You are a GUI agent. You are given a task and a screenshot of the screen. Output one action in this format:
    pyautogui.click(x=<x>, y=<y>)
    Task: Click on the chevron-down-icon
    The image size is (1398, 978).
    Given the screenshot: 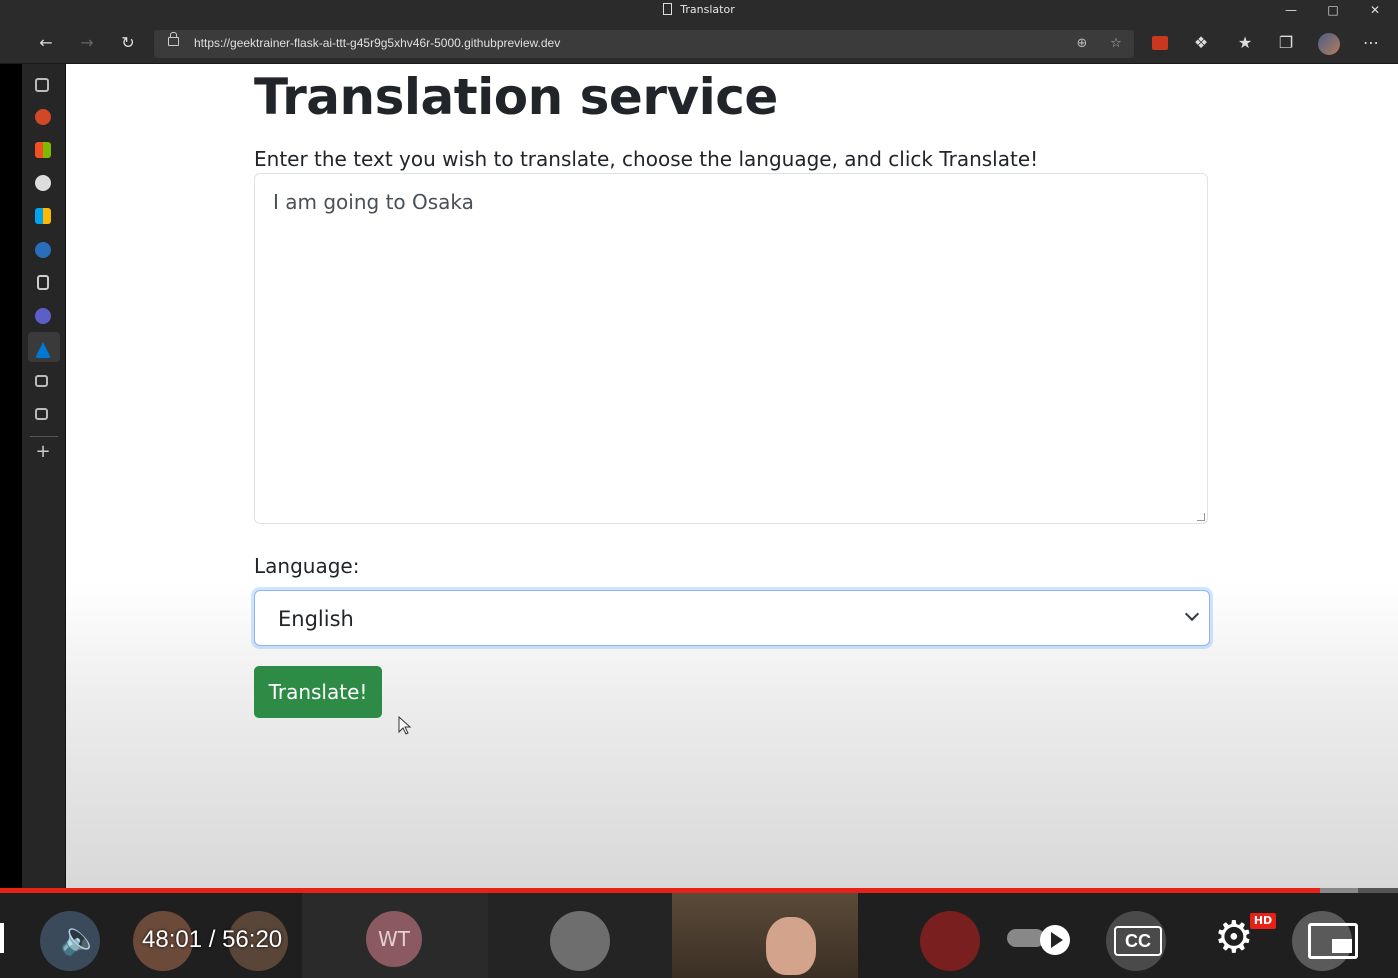 What is the action you would take?
    pyautogui.click(x=1192, y=614)
    